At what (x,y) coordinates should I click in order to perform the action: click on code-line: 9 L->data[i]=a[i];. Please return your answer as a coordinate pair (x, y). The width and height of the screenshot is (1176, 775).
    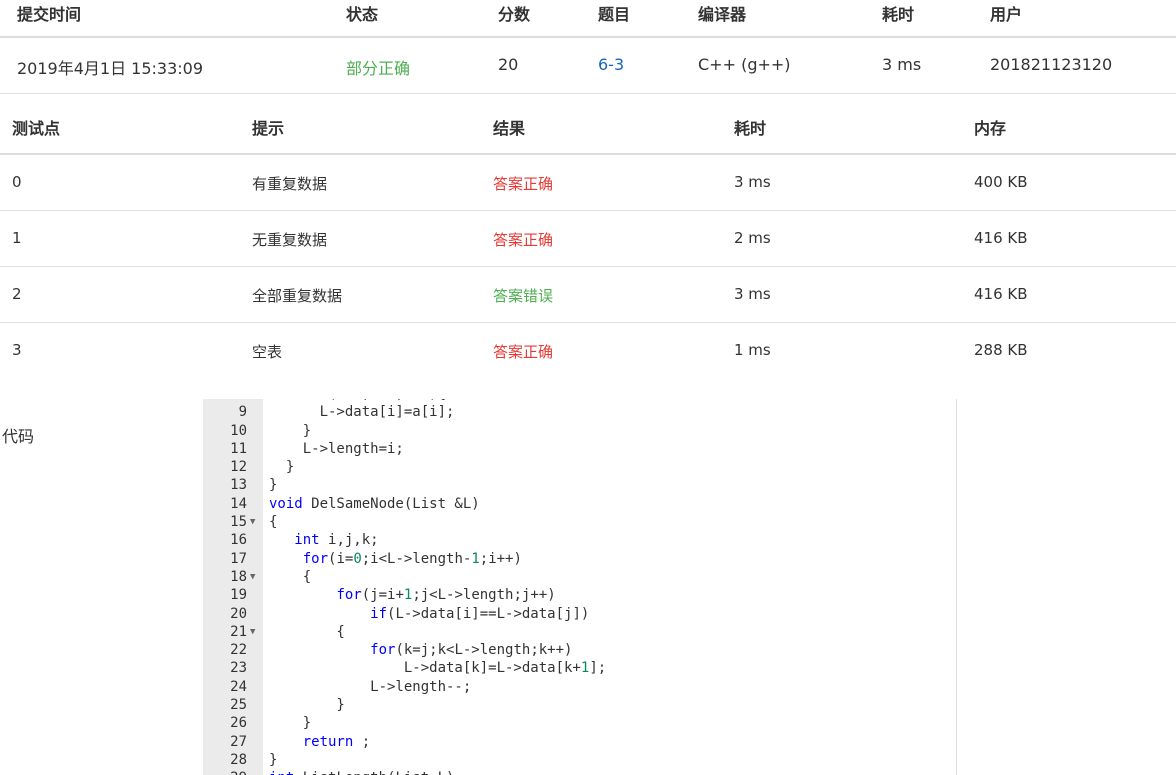
    Looking at the image, I should click on (579, 412).